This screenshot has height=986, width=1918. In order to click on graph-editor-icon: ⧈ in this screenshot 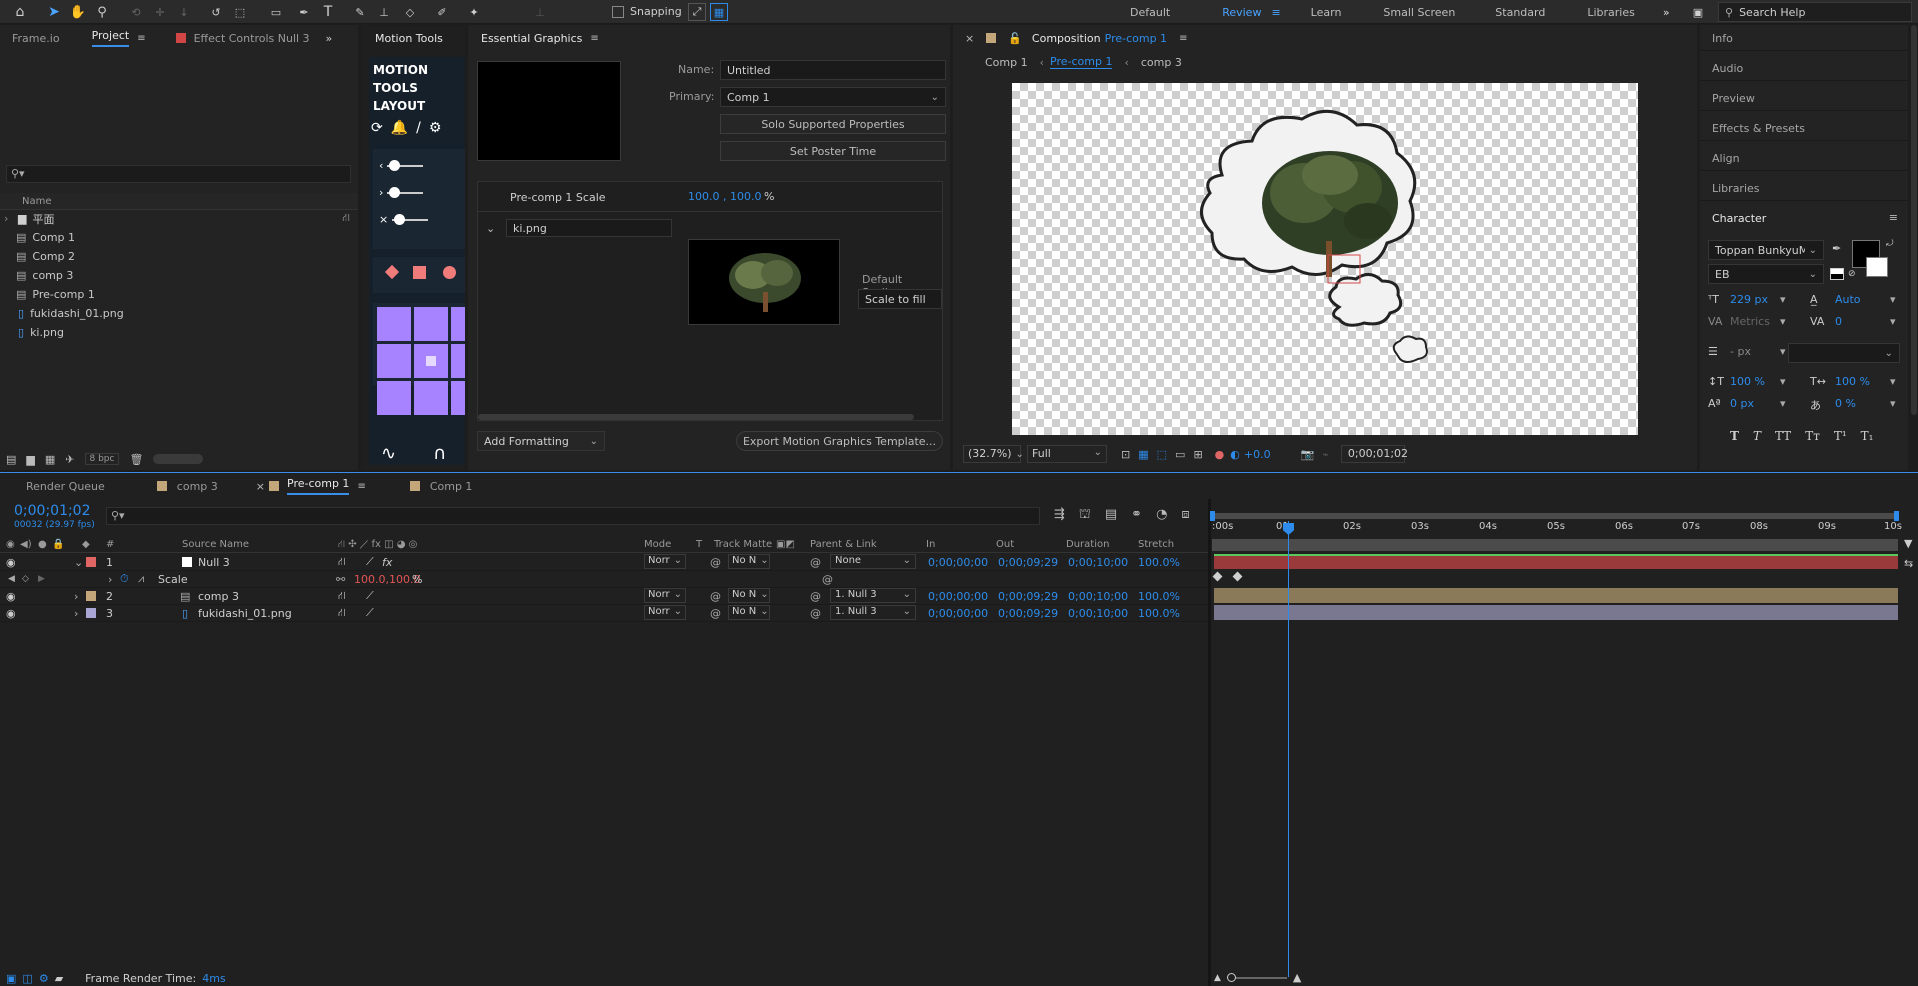, I will do `click(1185, 515)`.